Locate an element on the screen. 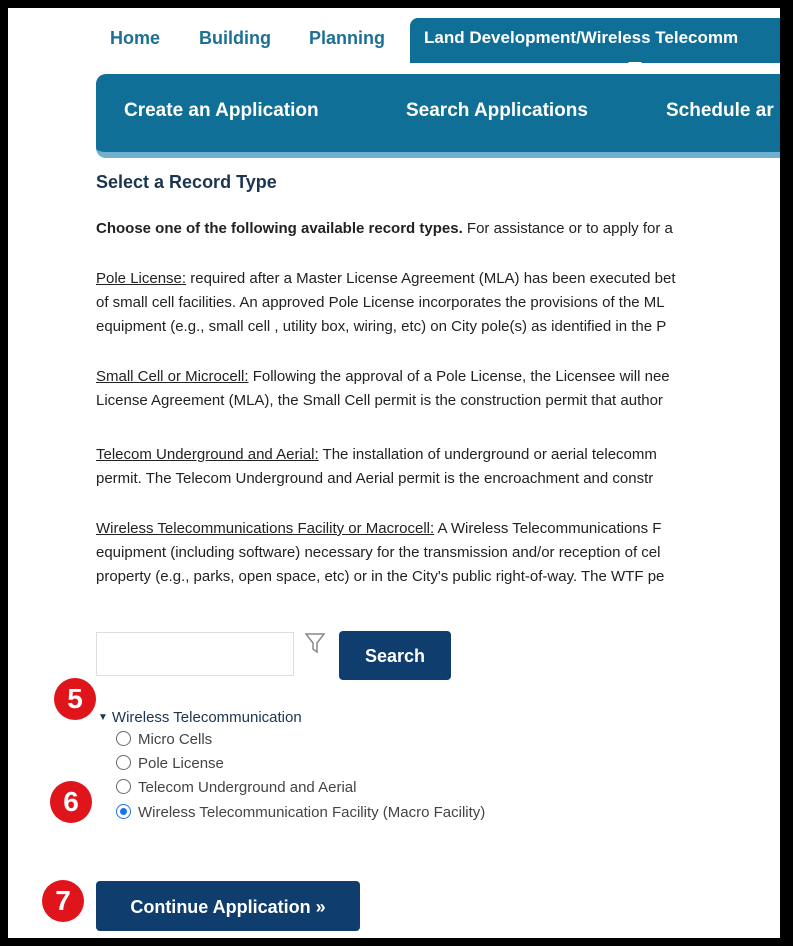  funnel-icon is located at coordinates (315, 643).